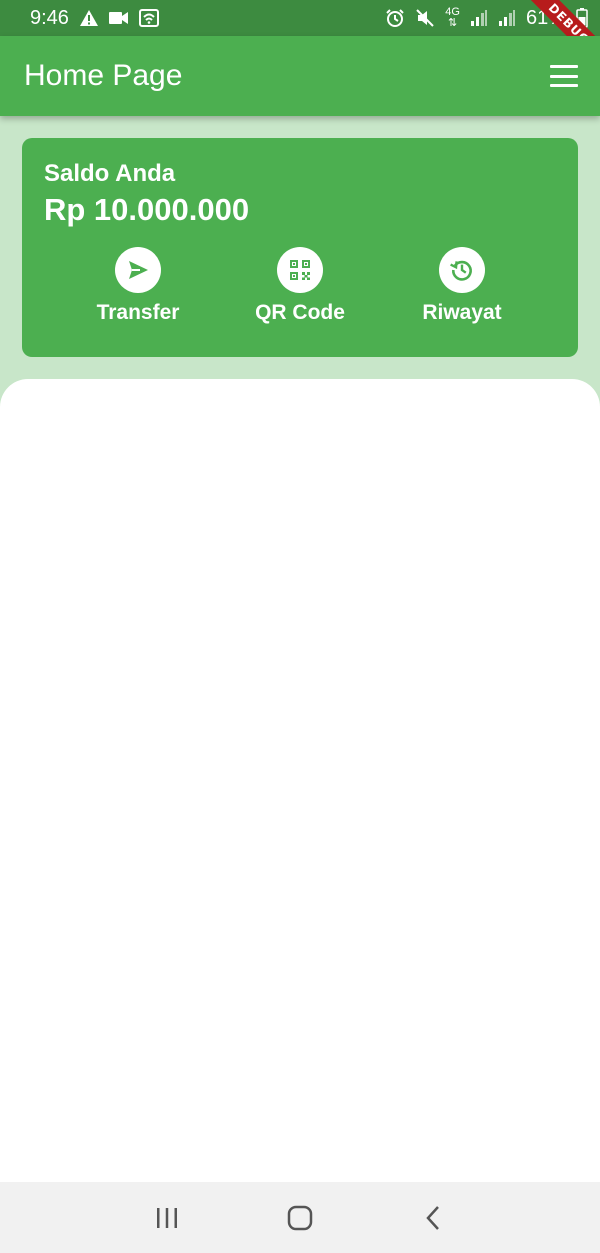 The width and height of the screenshot is (600, 1253). I want to click on hamburger-menu-icon, so click(564, 76).